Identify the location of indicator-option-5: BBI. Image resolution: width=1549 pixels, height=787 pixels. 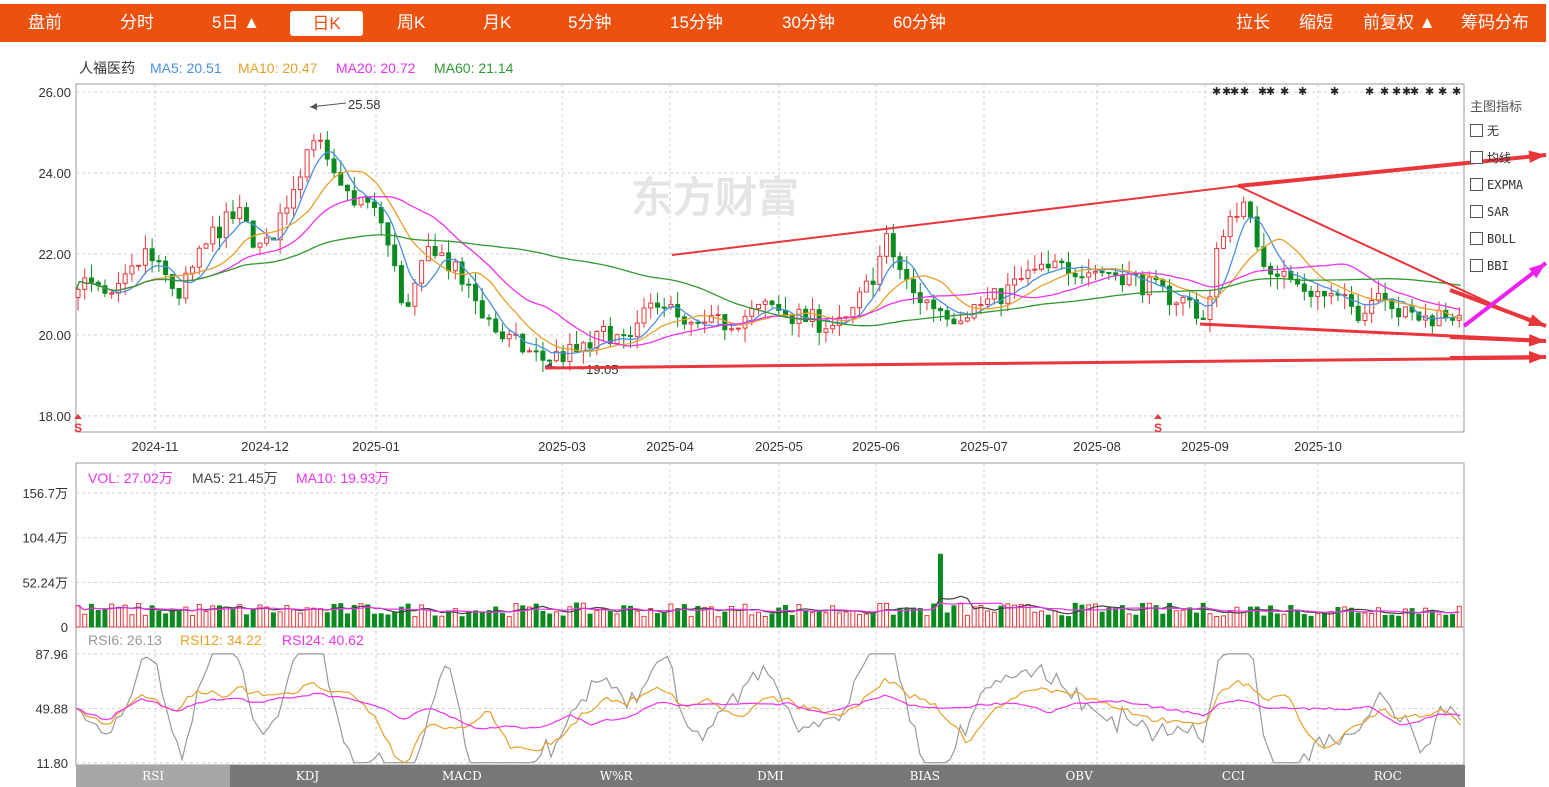
(1508, 266).